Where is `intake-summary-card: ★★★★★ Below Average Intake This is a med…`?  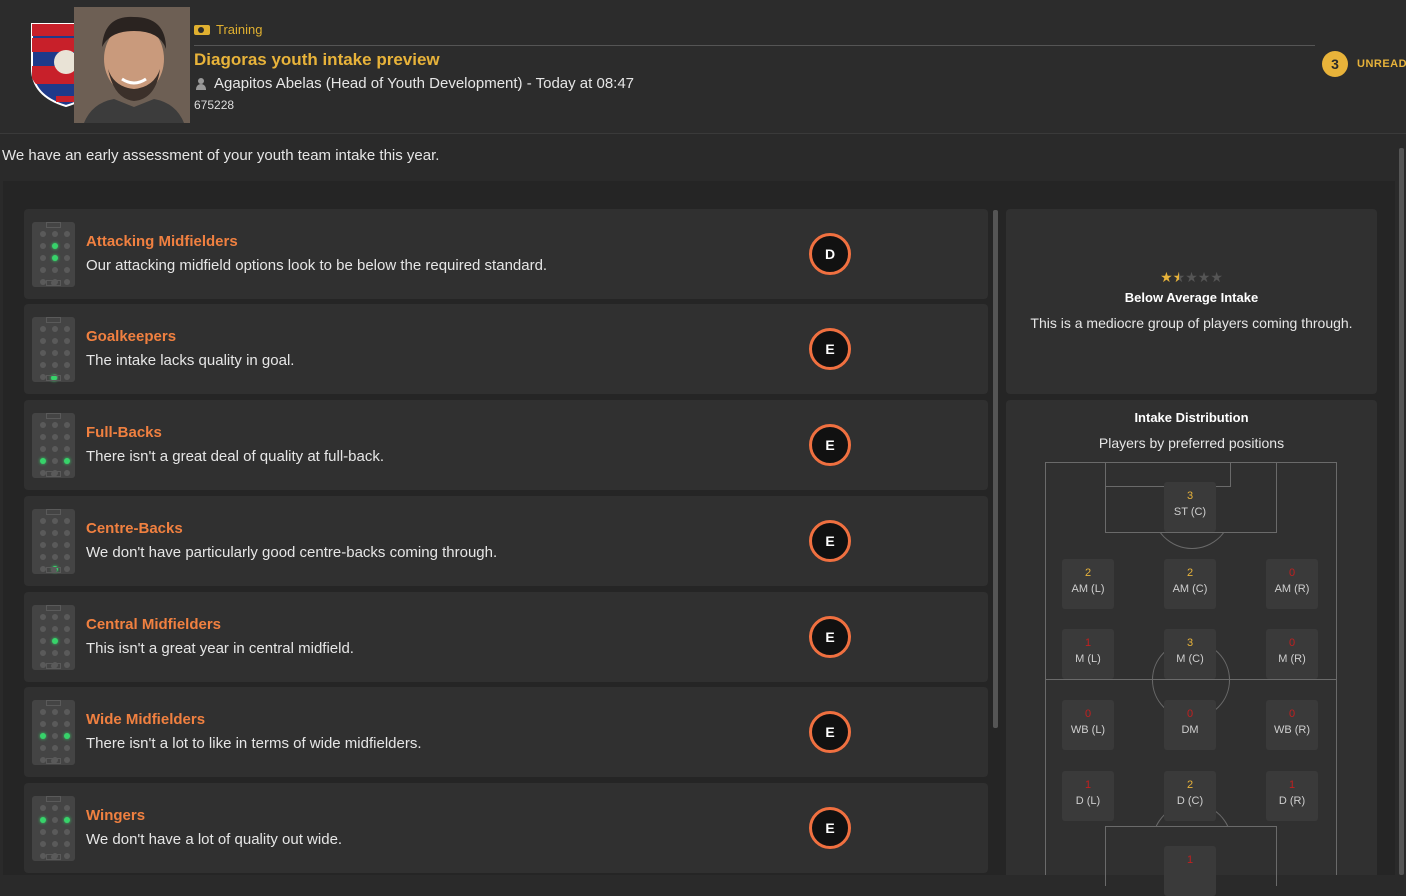
intake-summary-card: ★★★★★ Below Average Intake This is a med… is located at coordinates (1191, 301).